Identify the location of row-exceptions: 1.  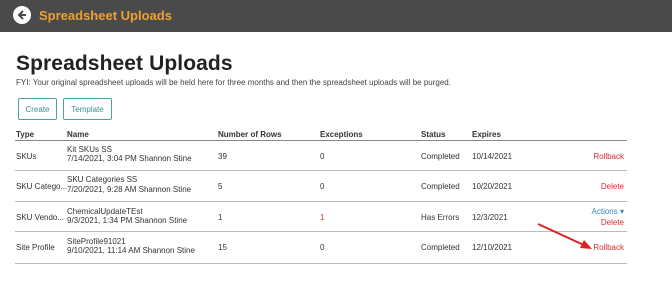
(322, 218).